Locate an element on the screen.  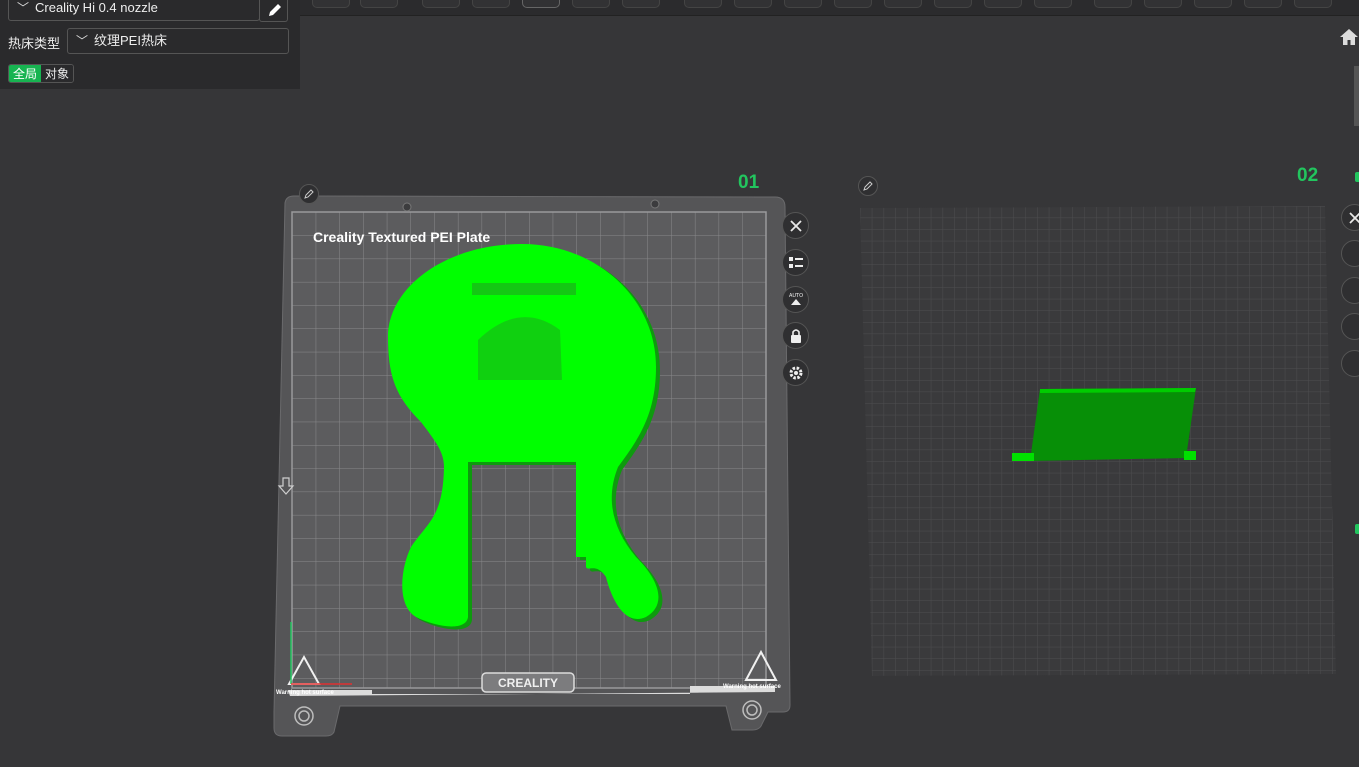
plate-2-number: 02 is located at coordinates (1308, 175).